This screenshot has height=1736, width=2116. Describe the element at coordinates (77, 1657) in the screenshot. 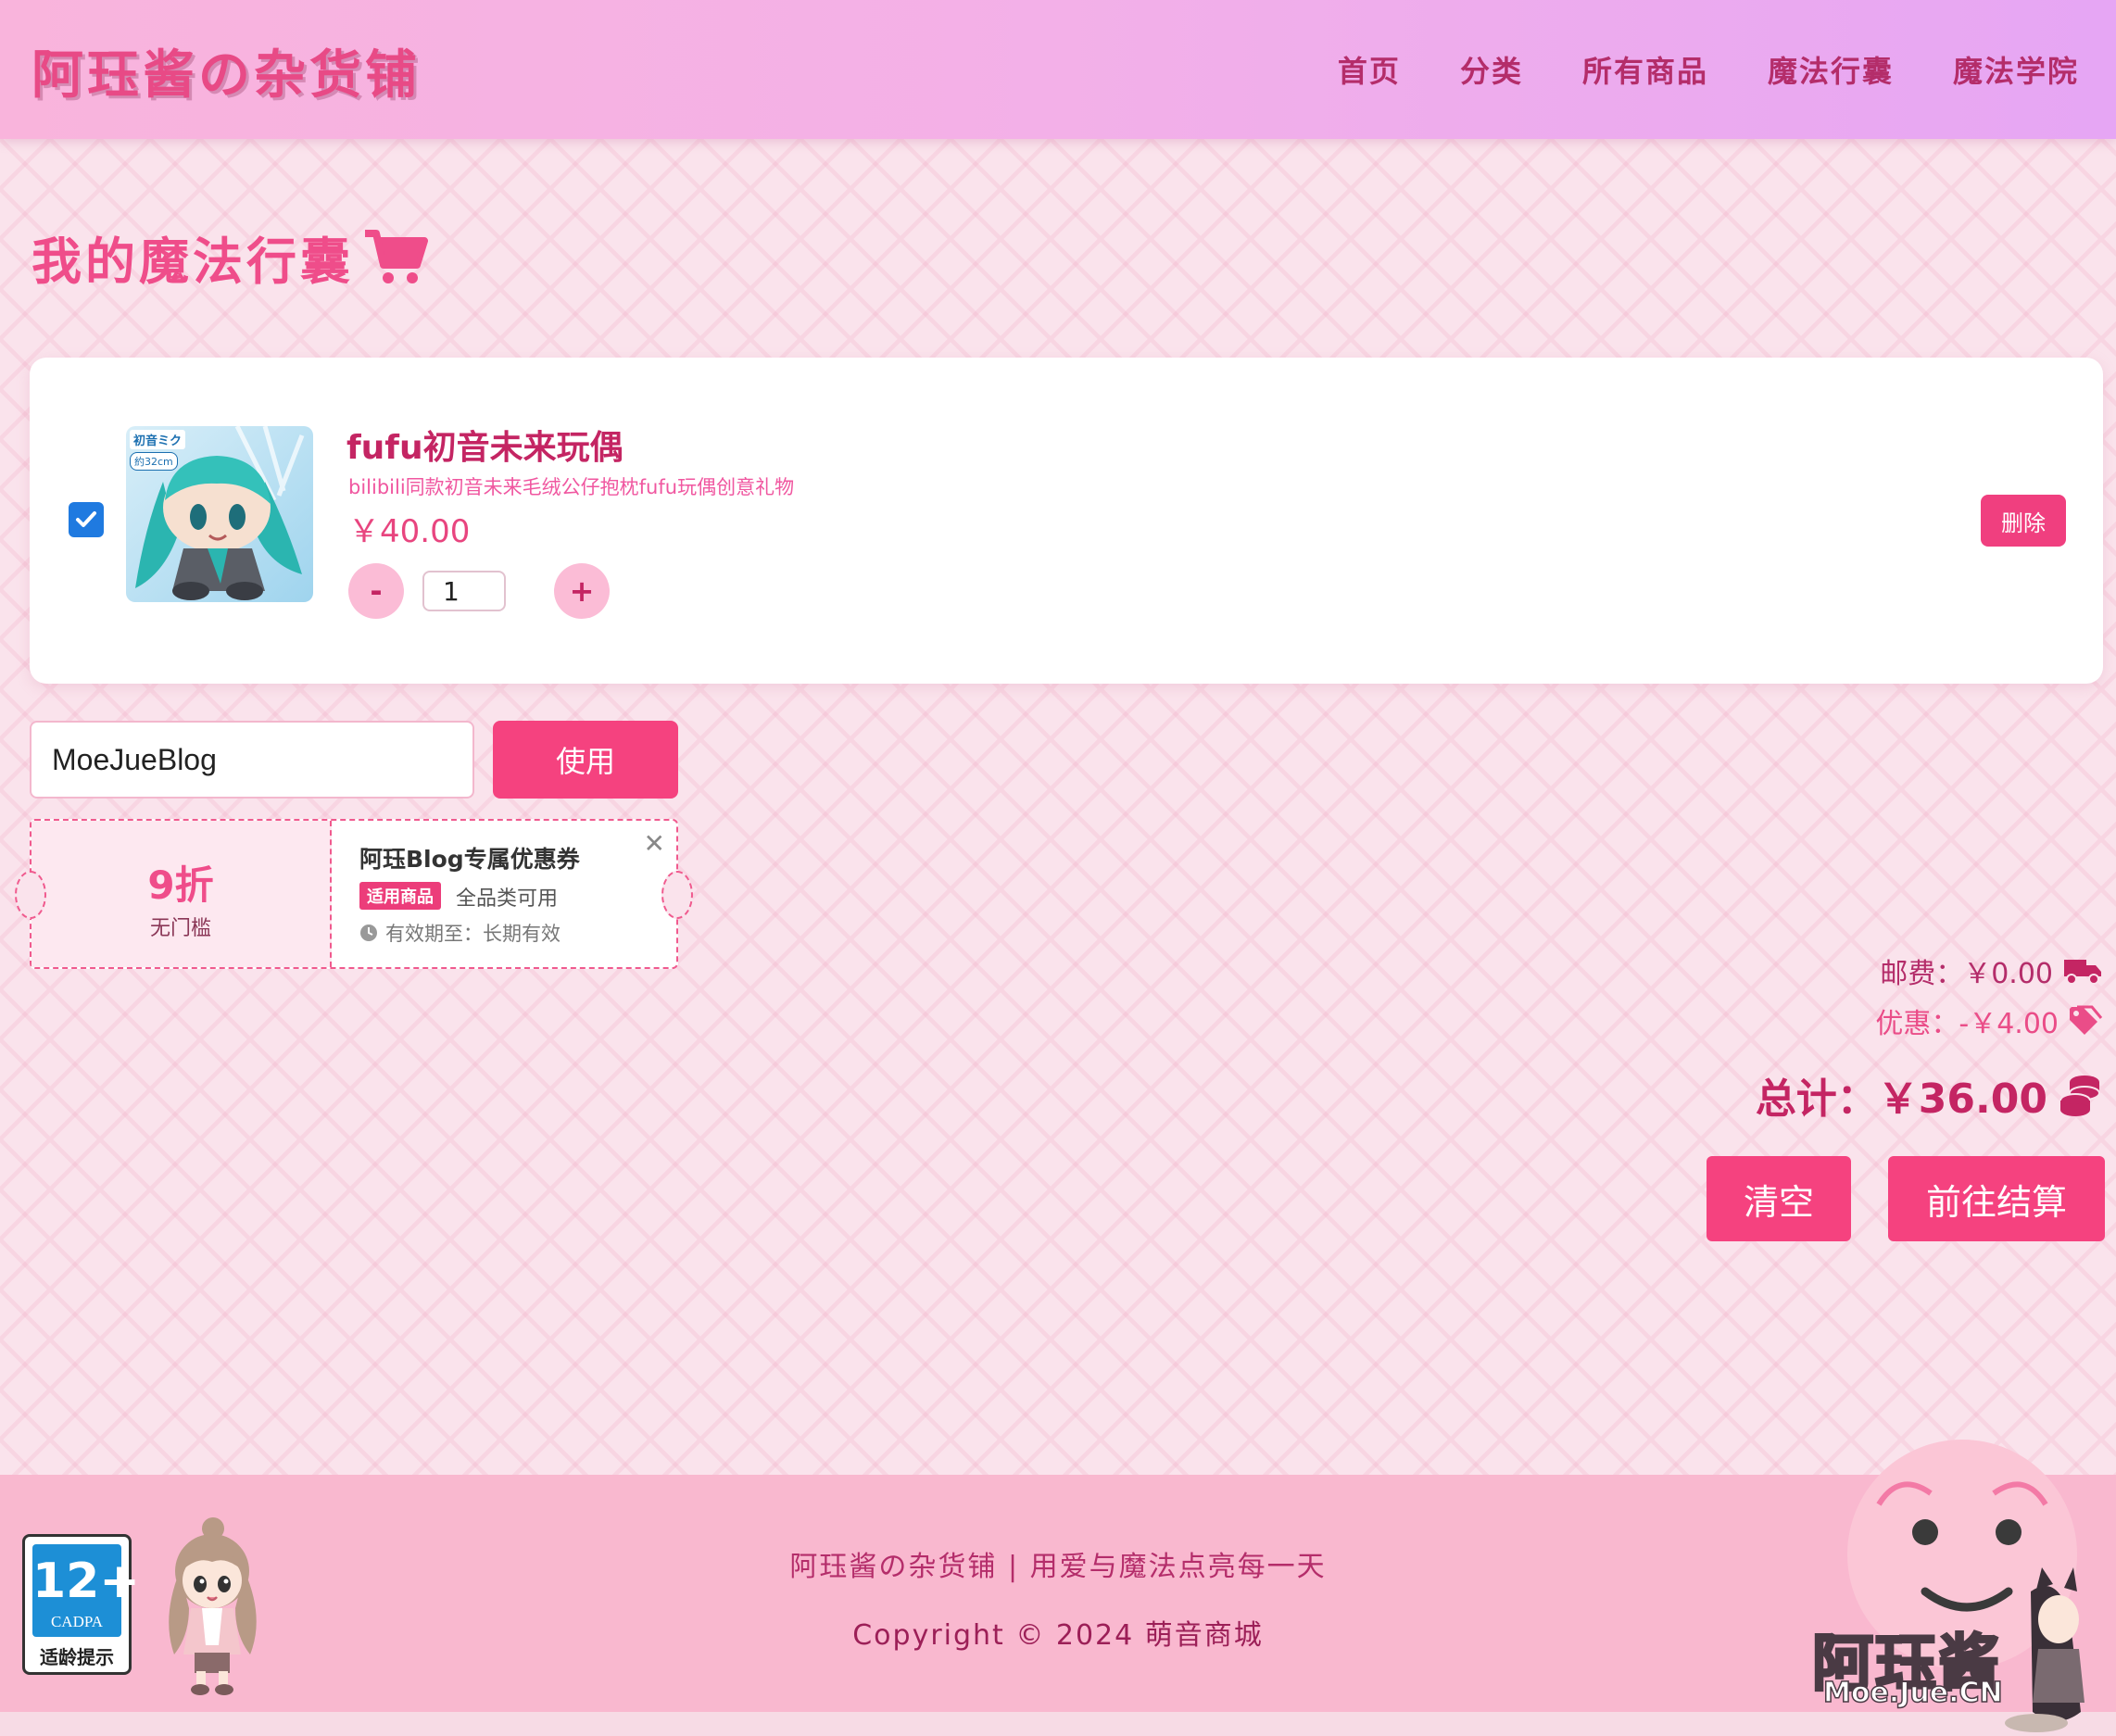

I see `age-rating-text: 适龄提示` at that location.